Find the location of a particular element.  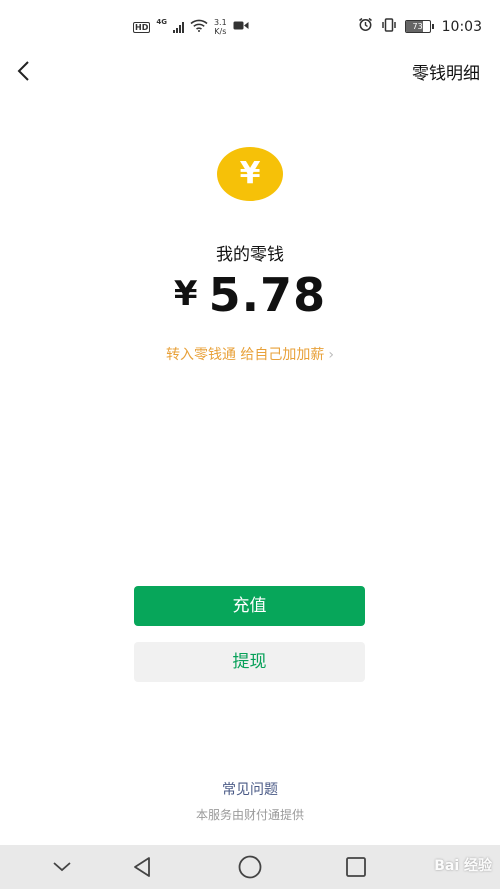

nav-recents-button is located at coordinates (356, 867).